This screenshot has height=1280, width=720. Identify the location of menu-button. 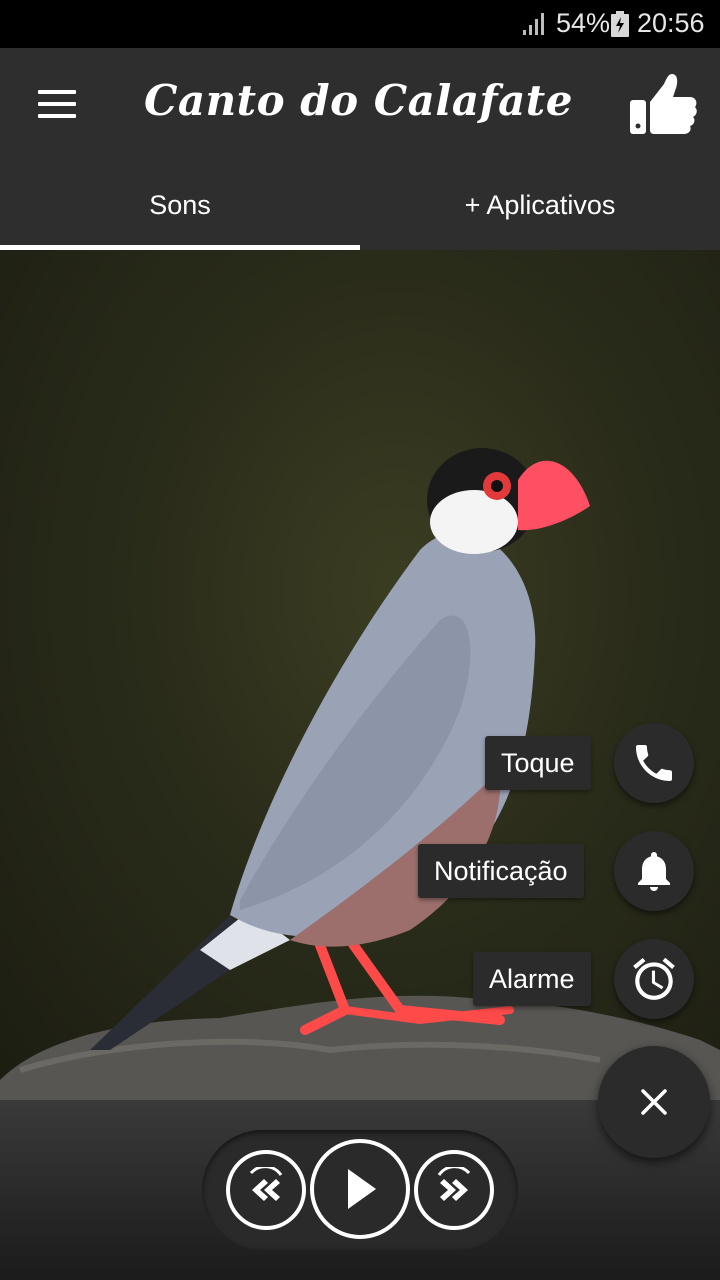
(56, 104).